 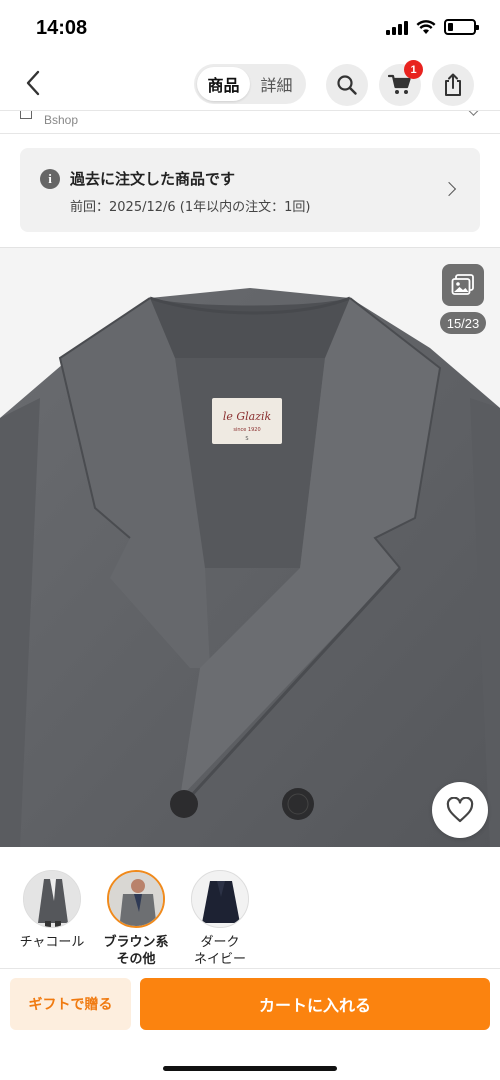 I want to click on share-icon, so click(x=453, y=84).